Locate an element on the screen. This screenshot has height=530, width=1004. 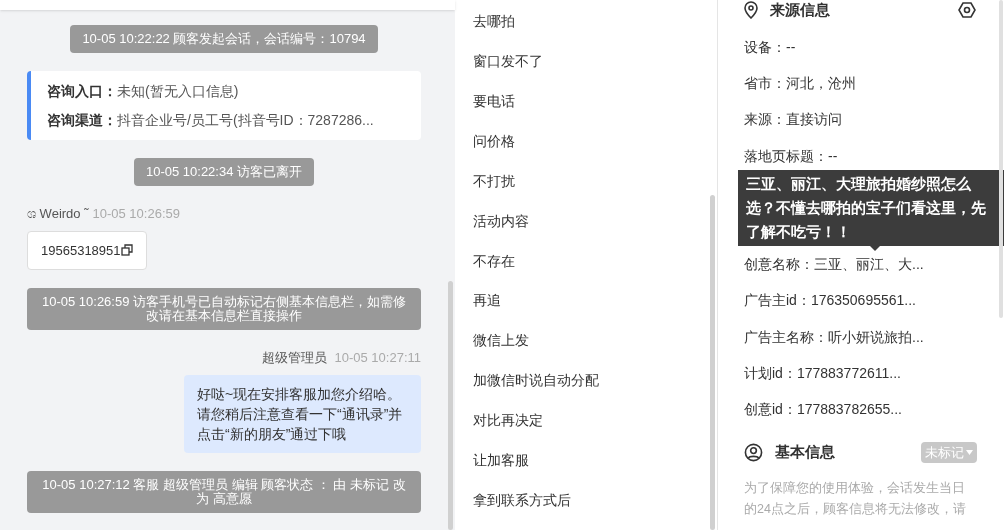
info-row-text: 设备：-- is located at coordinates (770, 47).